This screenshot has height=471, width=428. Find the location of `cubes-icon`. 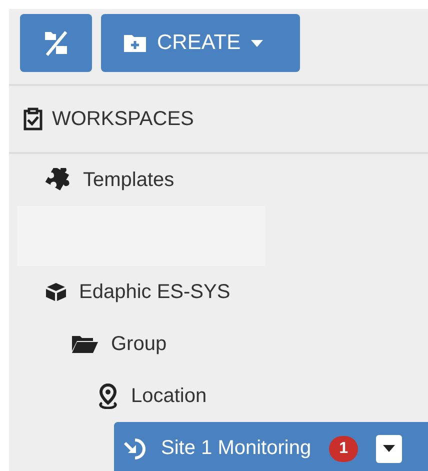

cubes-icon is located at coordinates (56, 292).